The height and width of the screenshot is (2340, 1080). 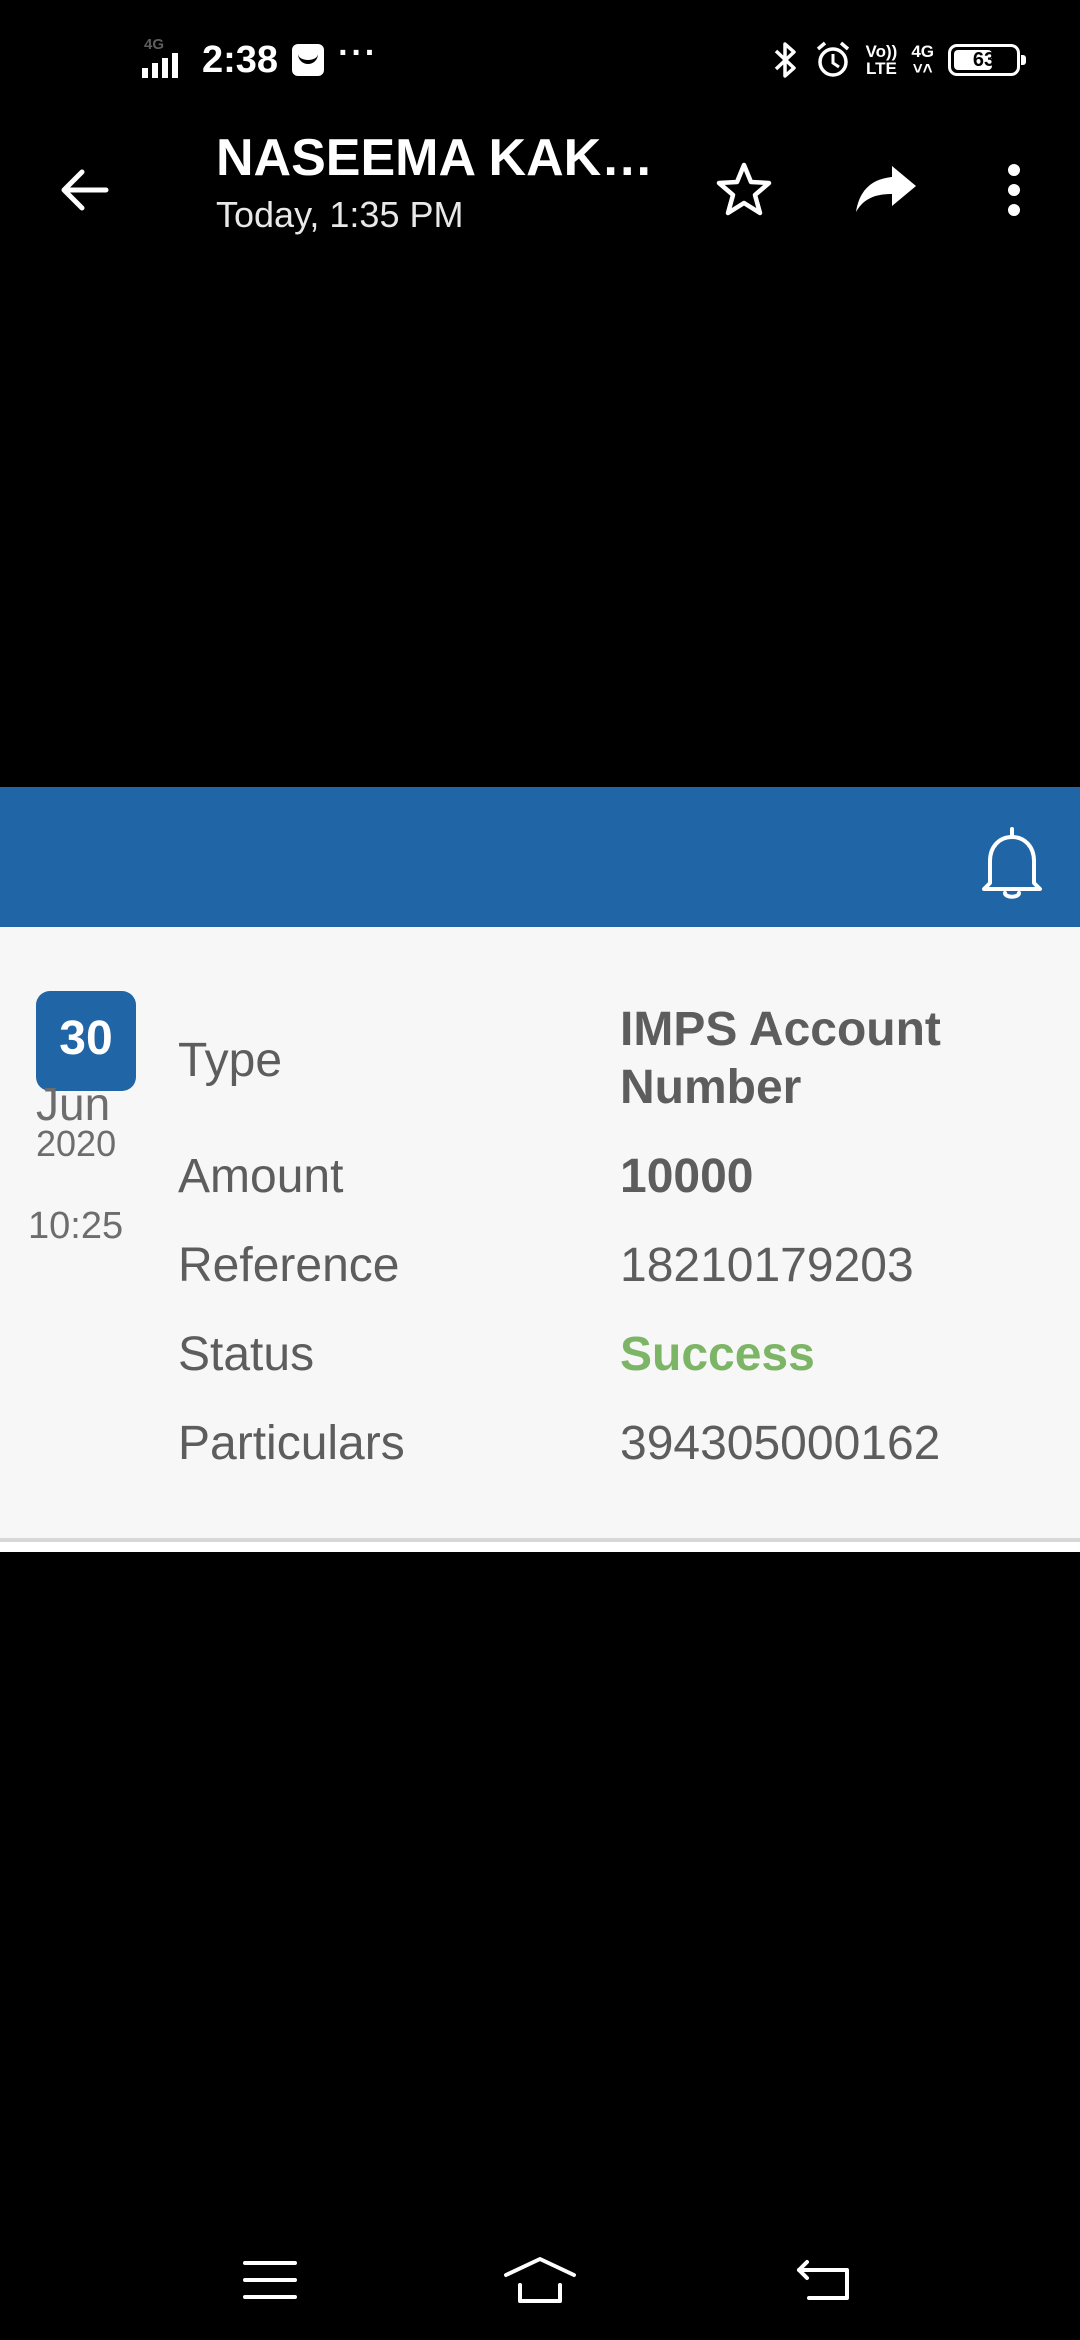 I want to click on type-value: IMPS Account Number, so click(x=780, y=1058).